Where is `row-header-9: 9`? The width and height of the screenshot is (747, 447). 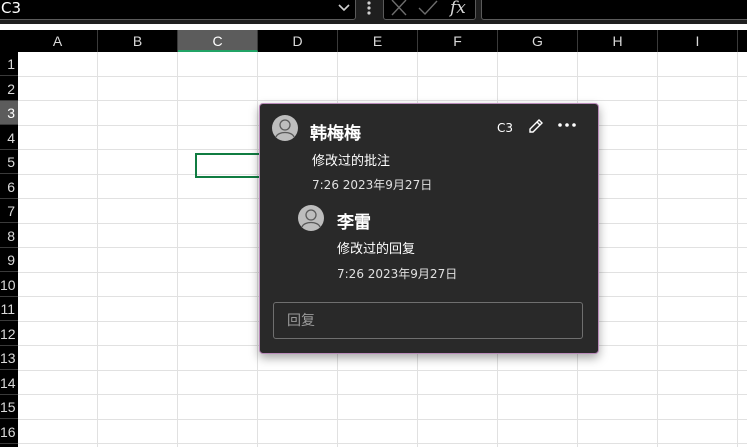
row-header-9: 9 is located at coordinates (9, 260).